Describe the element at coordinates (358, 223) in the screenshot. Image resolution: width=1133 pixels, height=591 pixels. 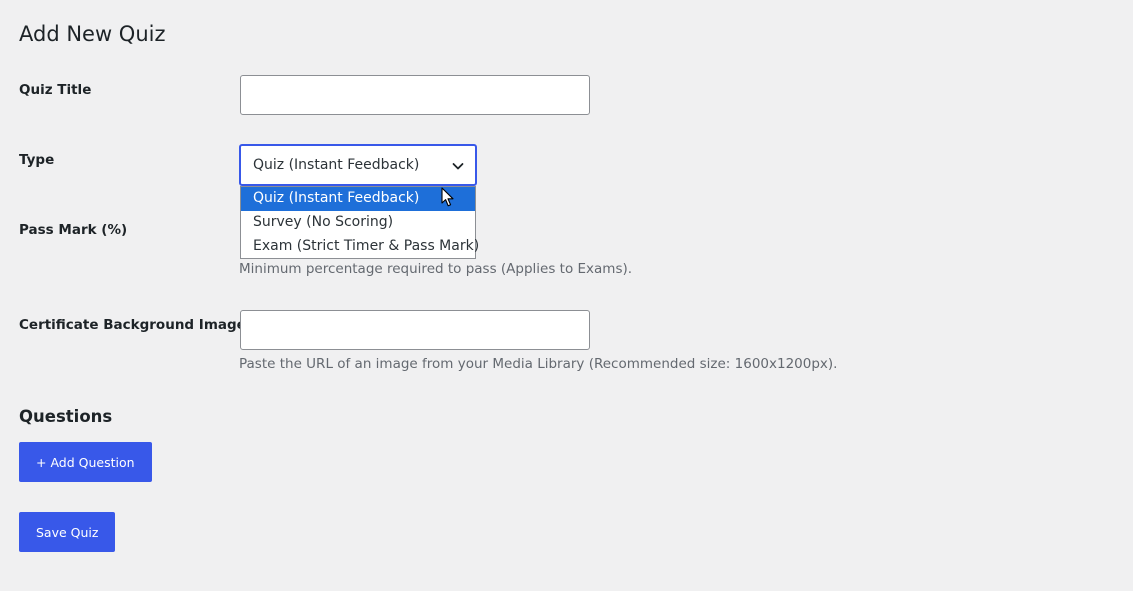
I see `type-option-survey: Survey (No Scoring)` at that location.